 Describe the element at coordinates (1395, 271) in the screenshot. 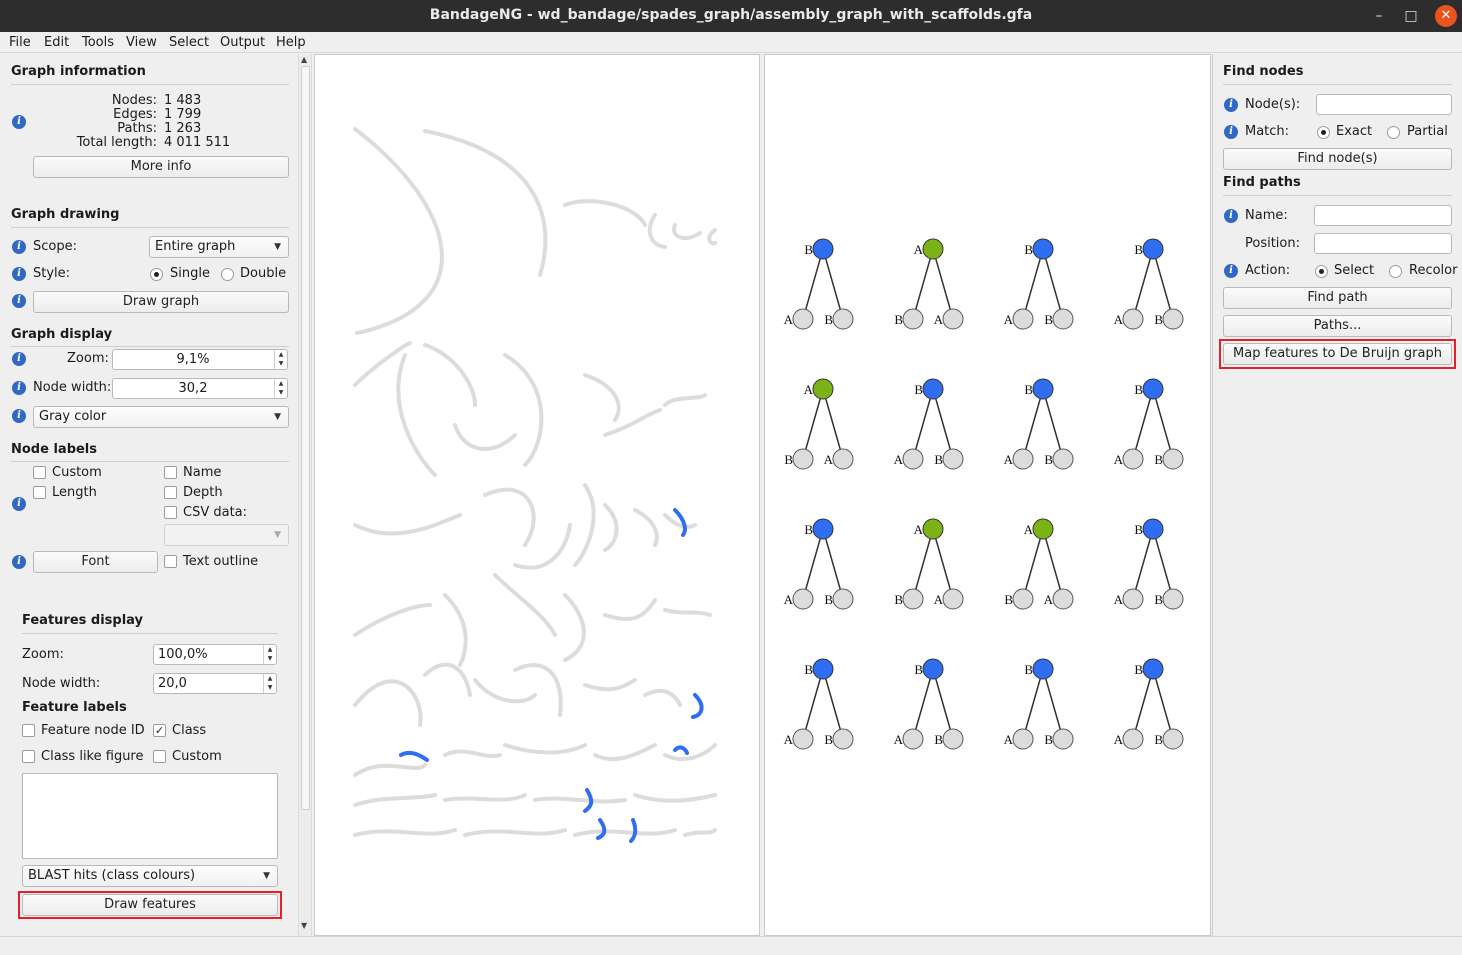

I see `recolor-radio` at that location.